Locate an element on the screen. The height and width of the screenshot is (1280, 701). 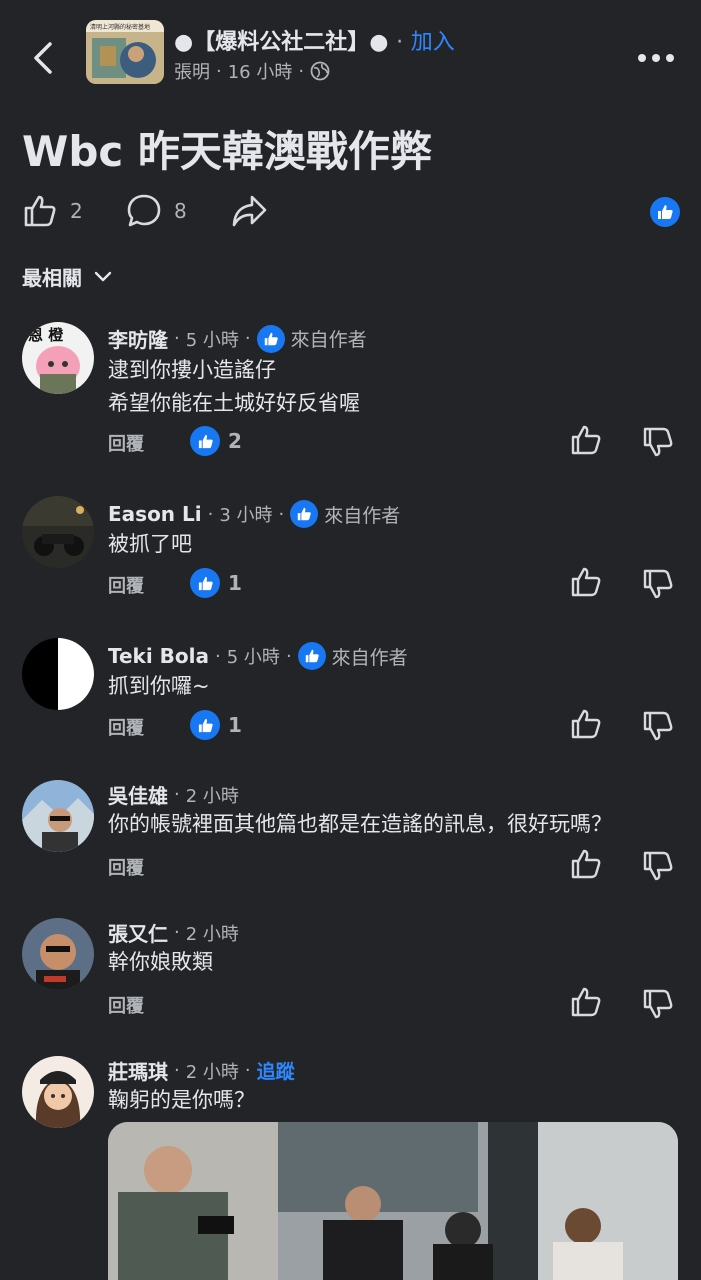
comment-attached-photo is located at coordinates (393, 1201).